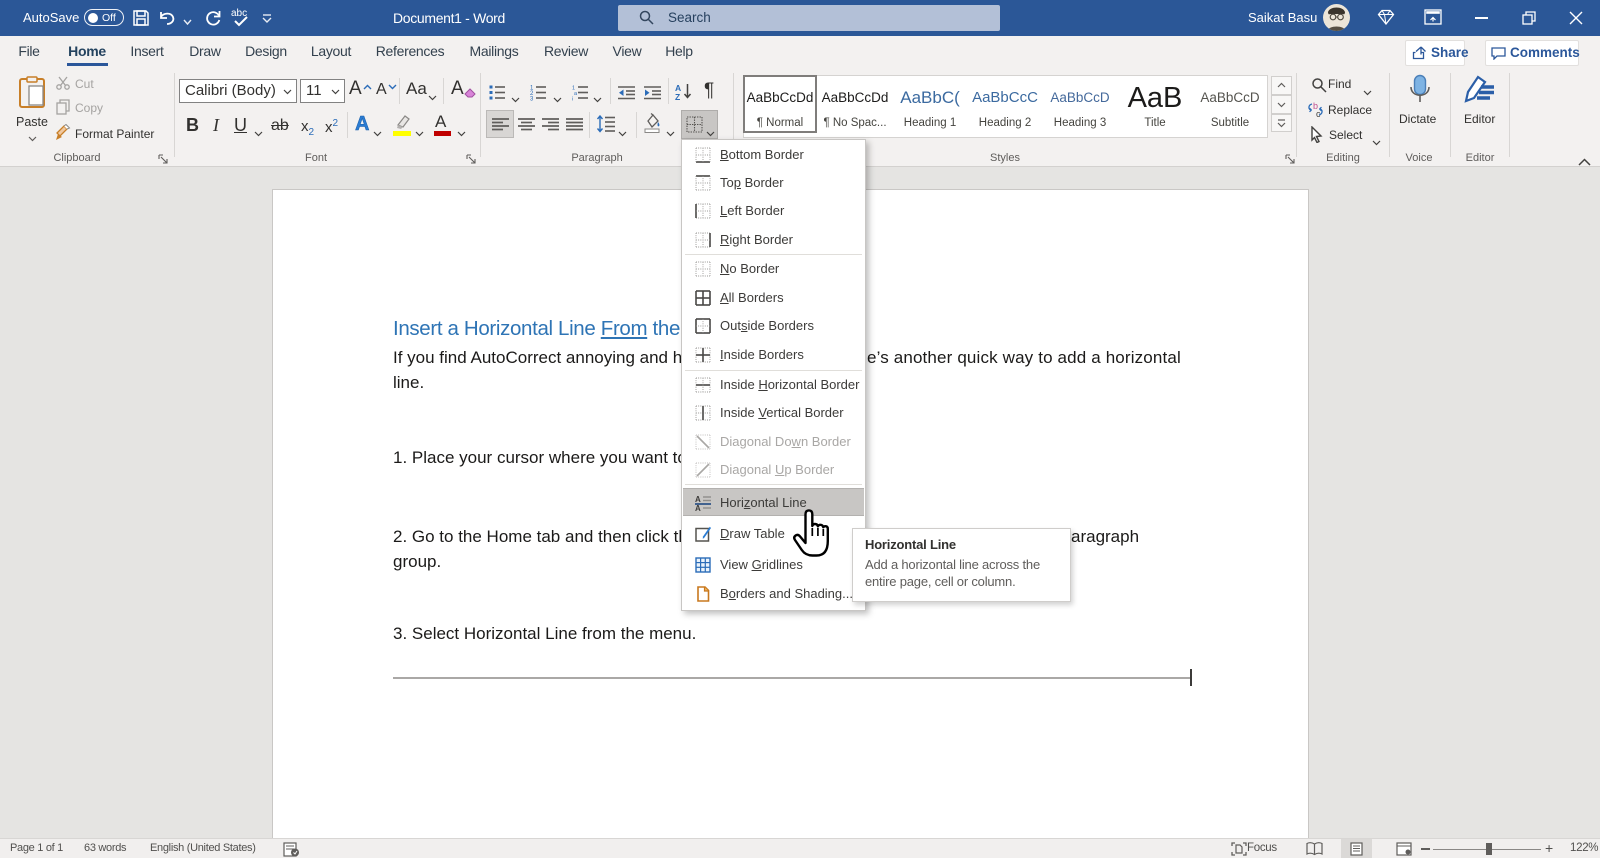 This screenshot has width=1600, height=858. I want to click on svg-text: i, so click(572, 99).